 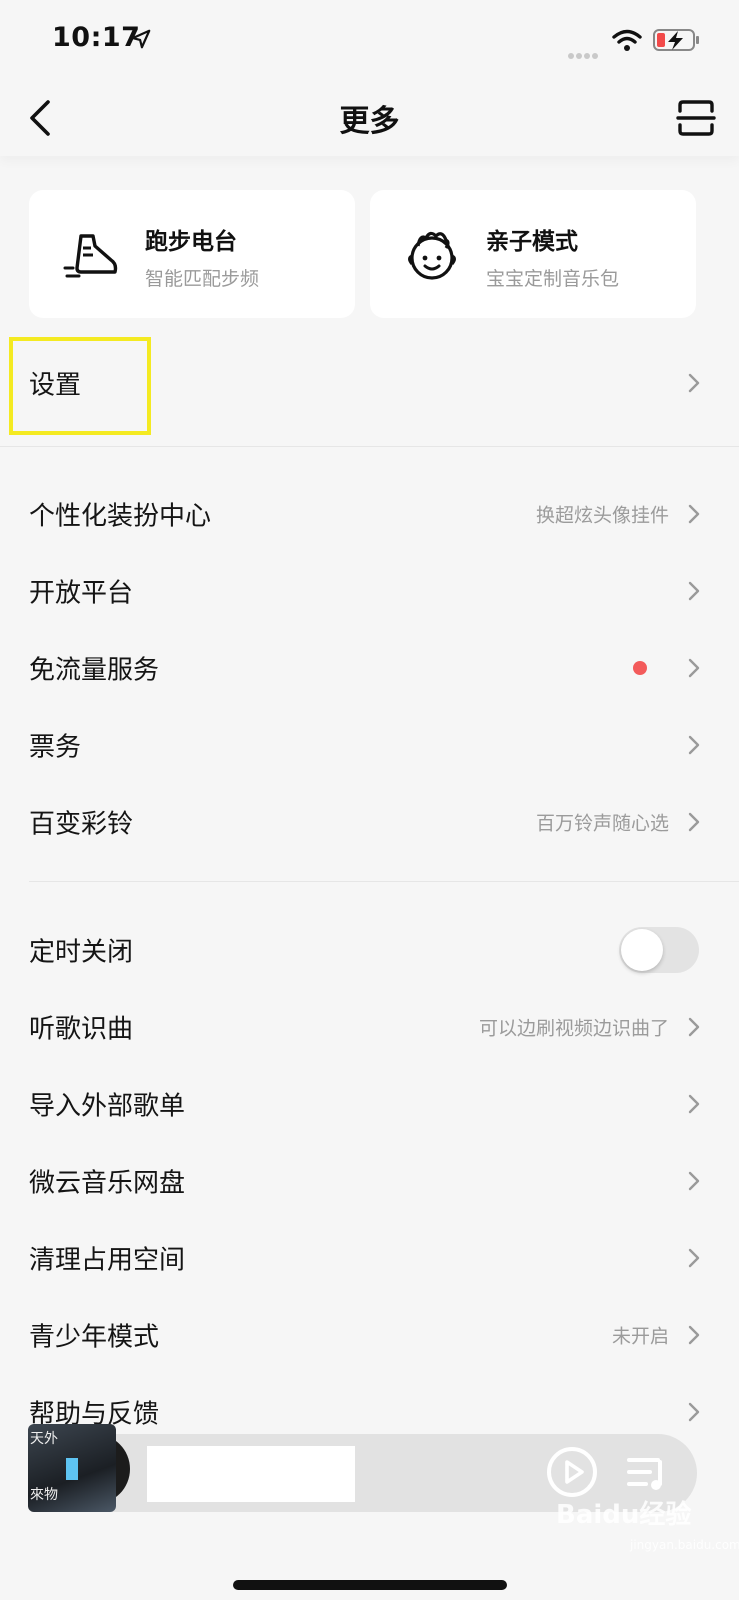 What do you see at coordinates (94, 670) in the screenshot?
I see `row-label: 免流量服务` at bounding box center [94, 670].